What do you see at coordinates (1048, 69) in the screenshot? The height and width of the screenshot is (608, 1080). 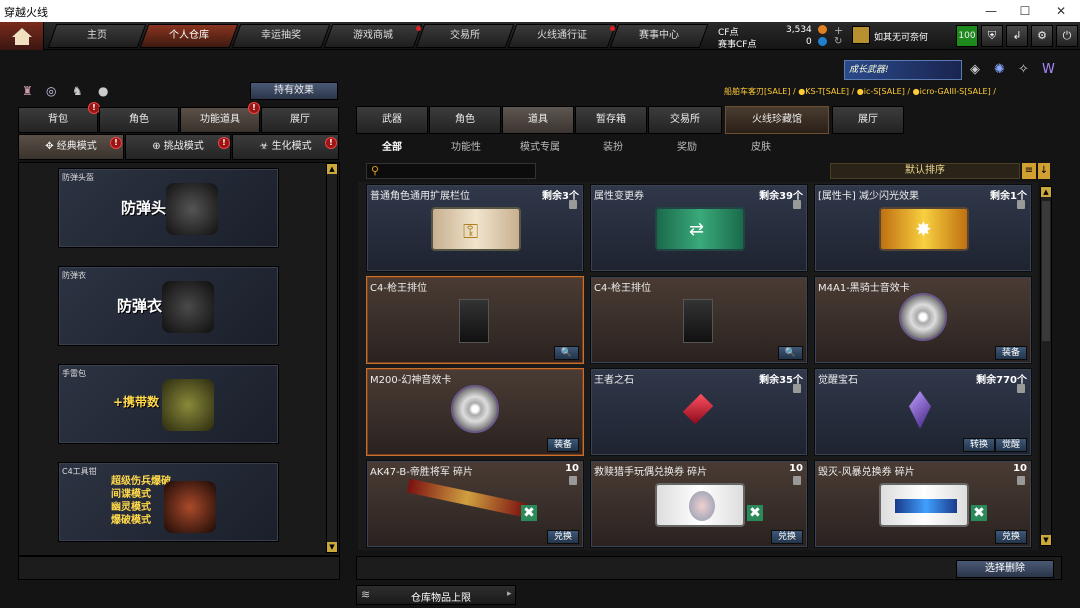 I see `wings-icon: W` at bounding box center [1048, 69].